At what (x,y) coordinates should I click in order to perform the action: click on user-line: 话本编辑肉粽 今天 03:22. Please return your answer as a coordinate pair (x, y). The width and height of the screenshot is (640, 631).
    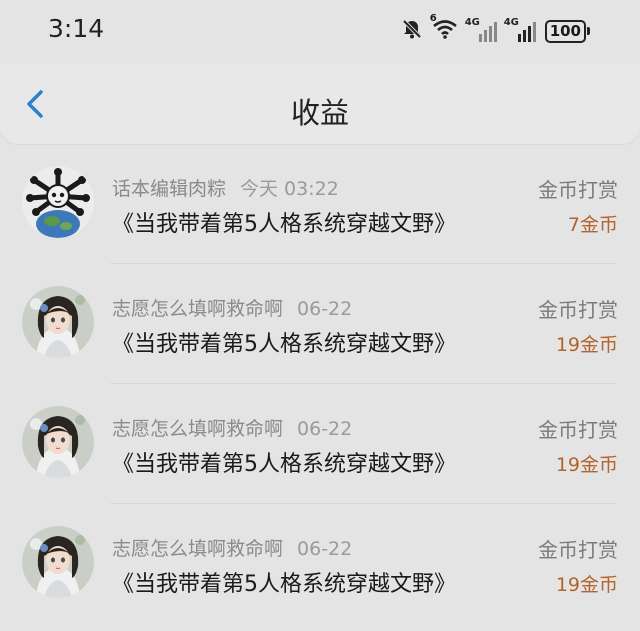
    Looking at the image, I should click on (225, 187).